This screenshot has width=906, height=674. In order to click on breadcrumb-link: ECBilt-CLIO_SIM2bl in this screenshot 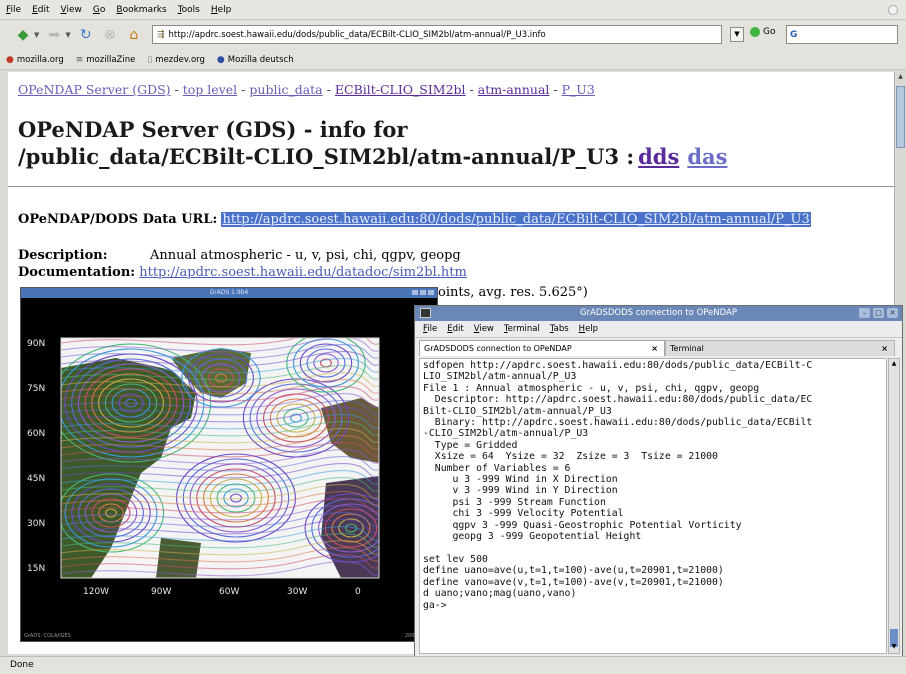, I will do `click(400, 89)`.